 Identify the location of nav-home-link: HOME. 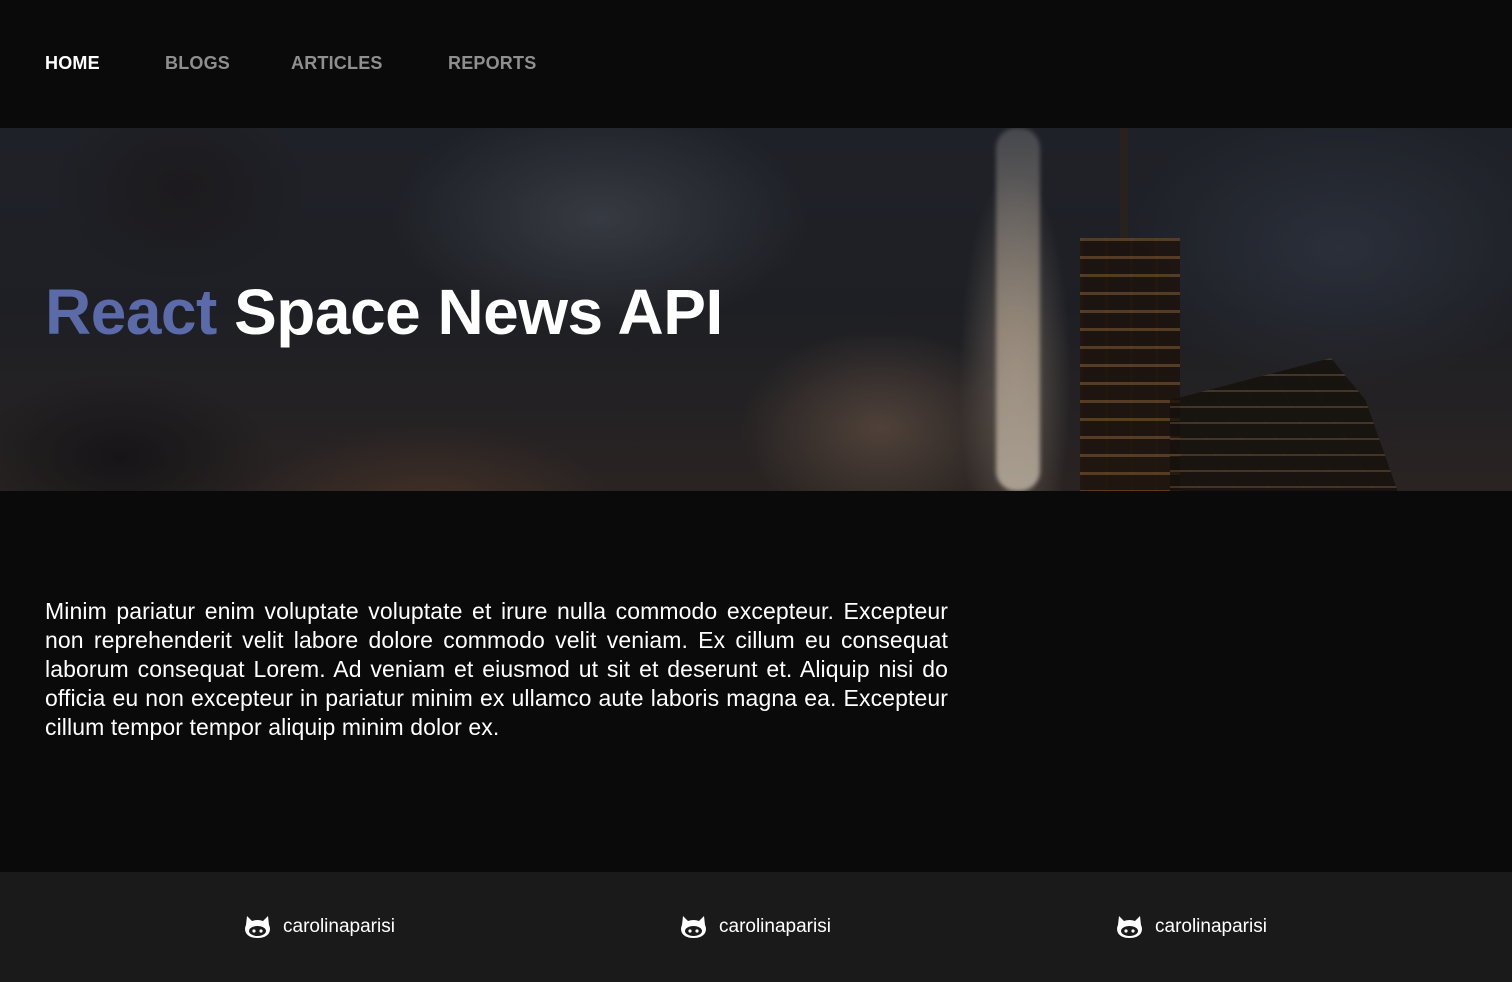
(72, 63).